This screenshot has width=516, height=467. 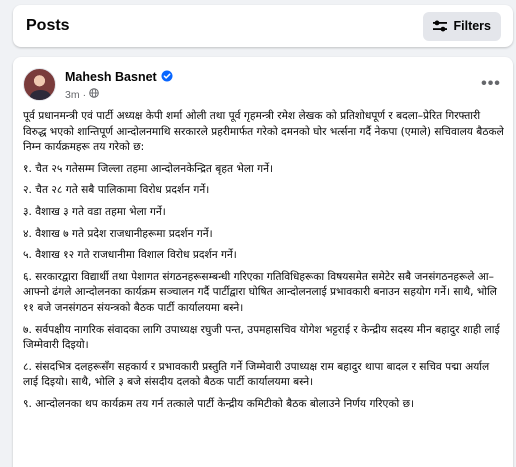 I want to click on posts-title: Posts, so click(x=48, y=25).